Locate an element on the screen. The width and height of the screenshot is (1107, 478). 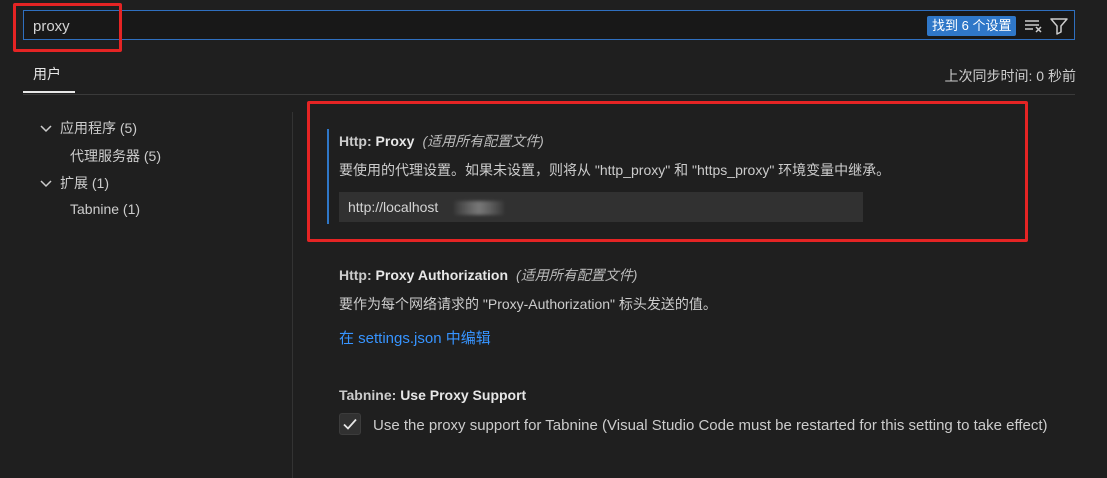
setting-key: Proxy Authorization is located at coordinates (442, 275).